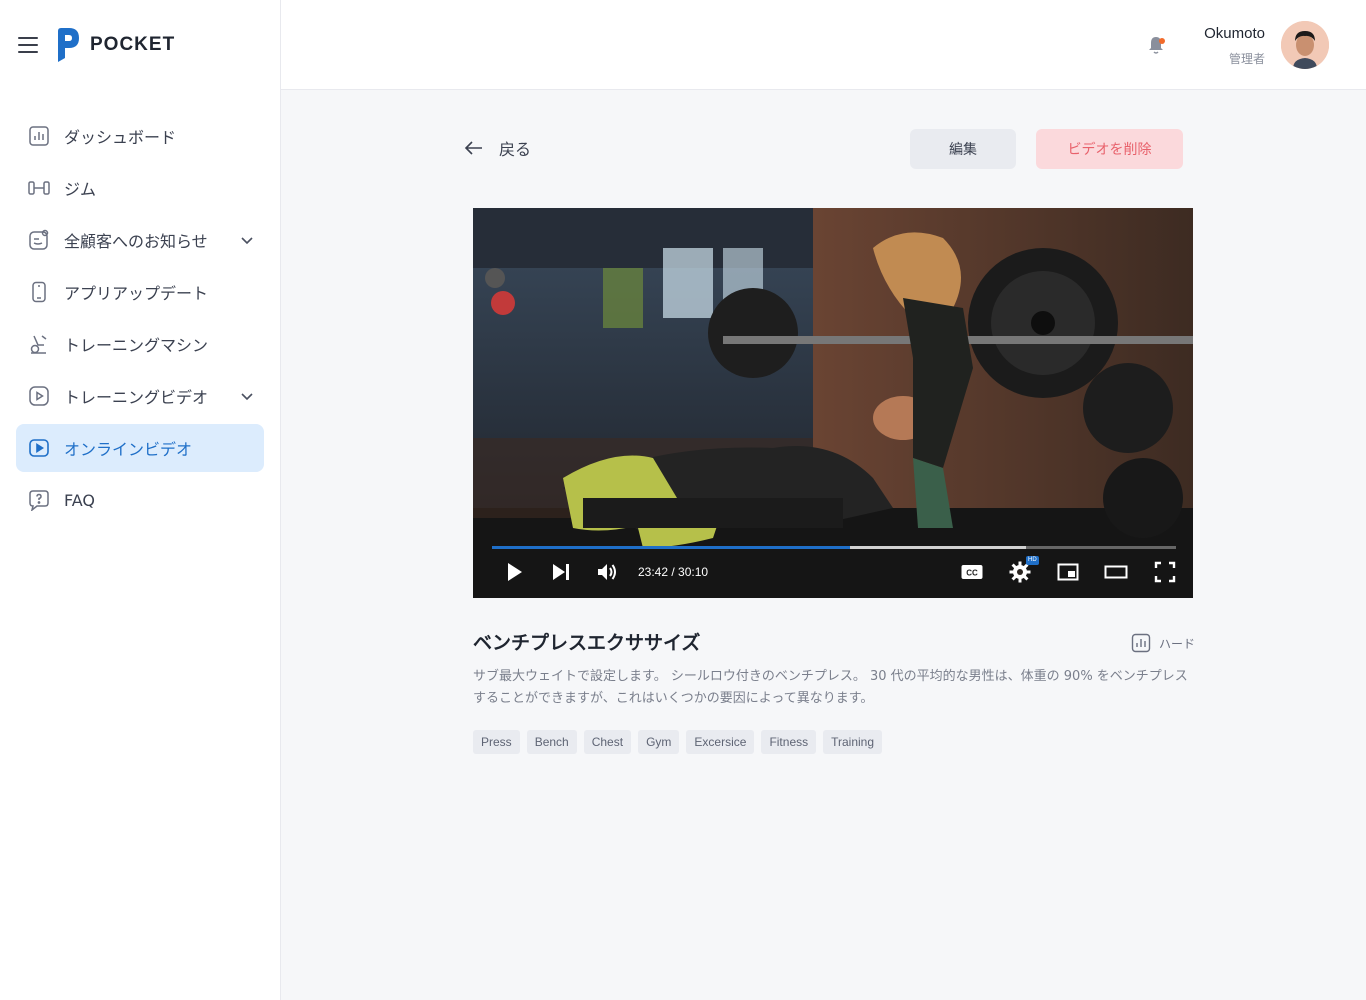 The height and width of the screenshot is (1000, 1366). I want to click on sidebar-item-online-video: オンラインビデオ, so click(140, 448).